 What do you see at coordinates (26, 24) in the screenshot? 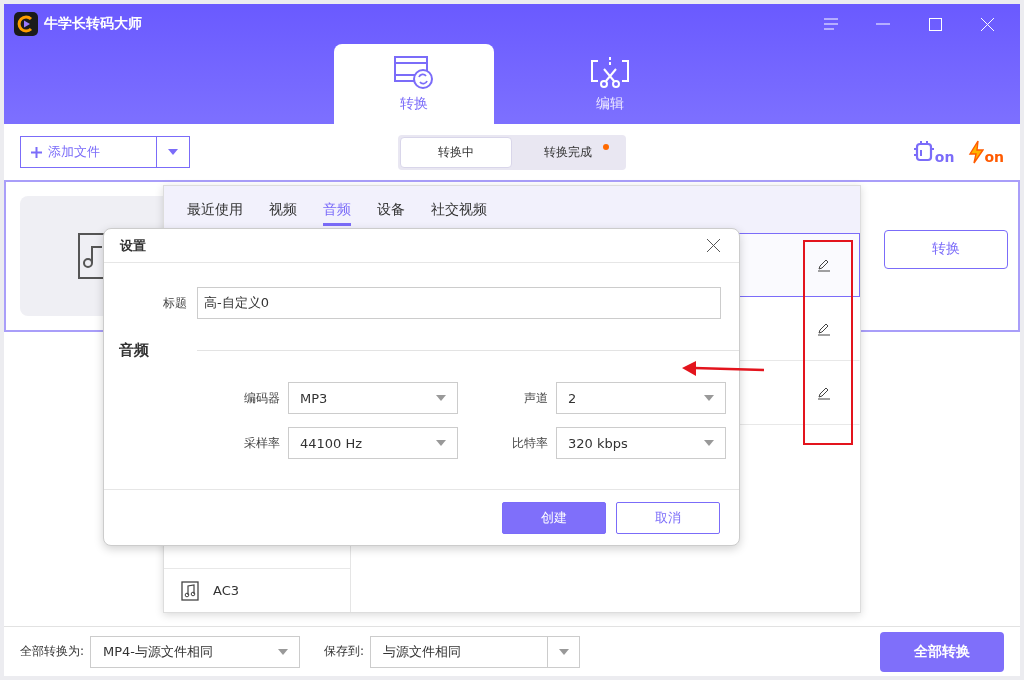
I see `app-logo-icon` at bounding box center [26, 24].